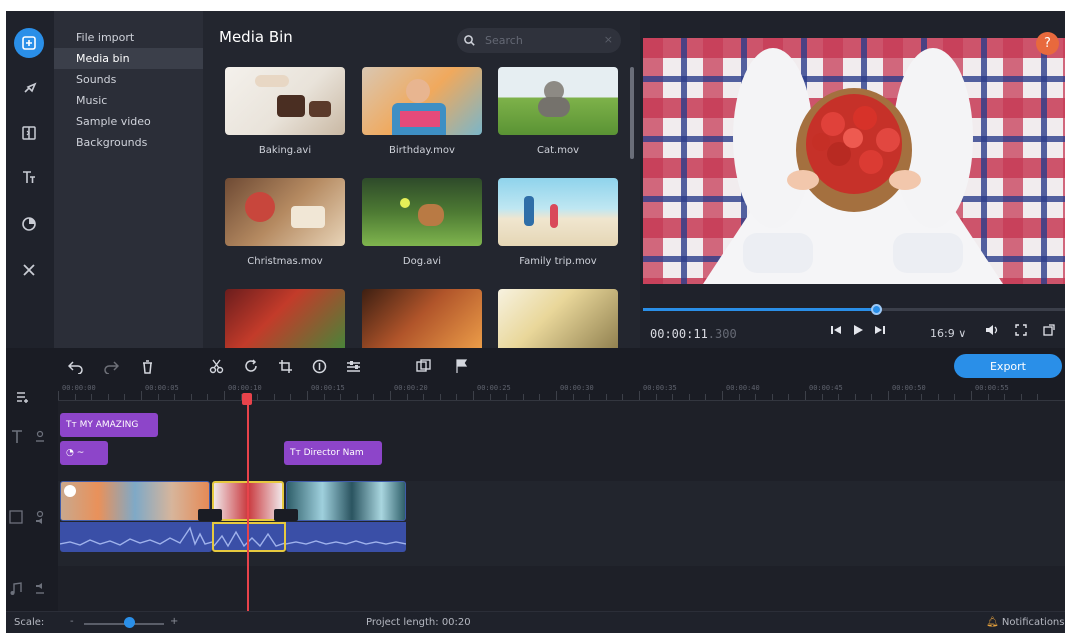  Describe the element at coordinates (608, 39) in the screenshot. I see `clear-search-icon: ×` at that location.